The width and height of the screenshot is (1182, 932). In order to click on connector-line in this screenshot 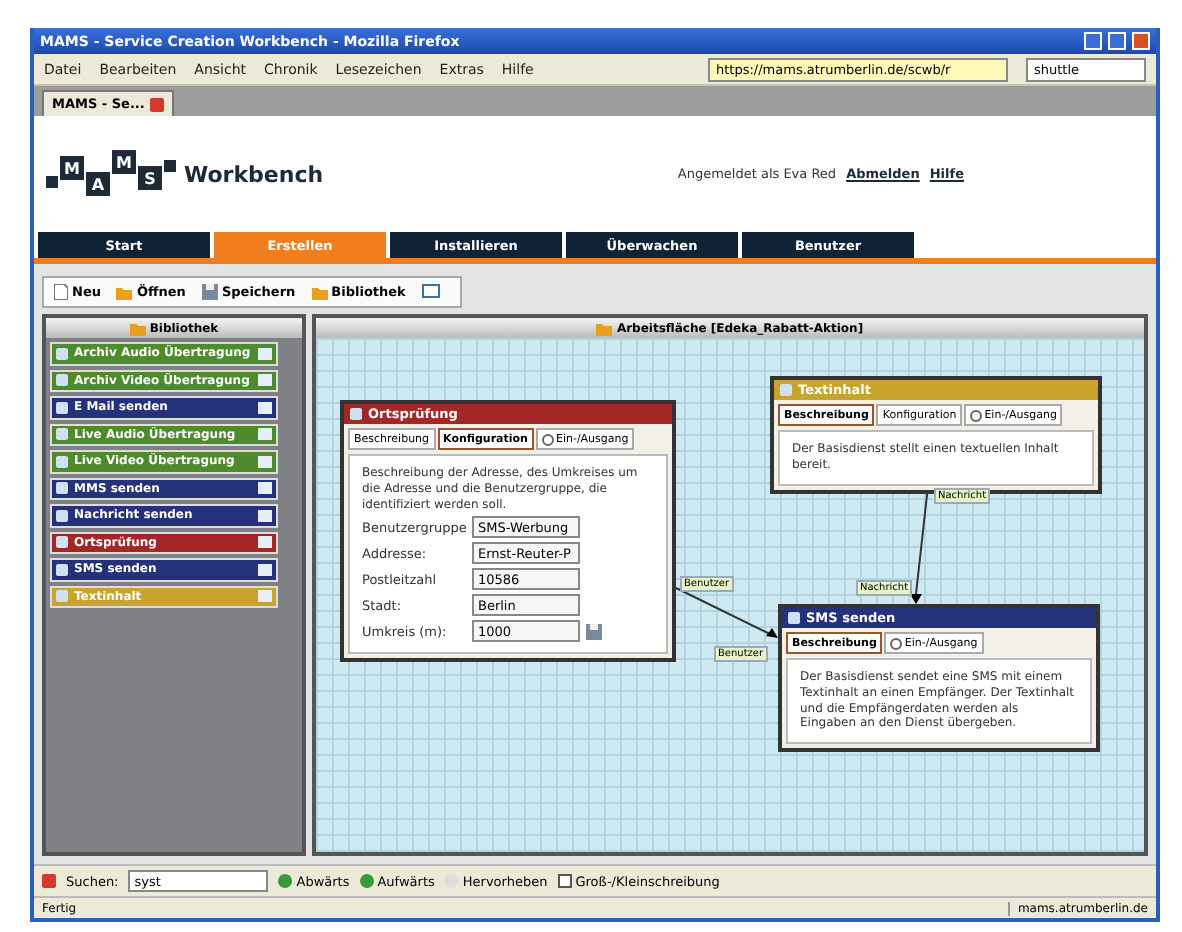, I will do `click(726, 612)`.